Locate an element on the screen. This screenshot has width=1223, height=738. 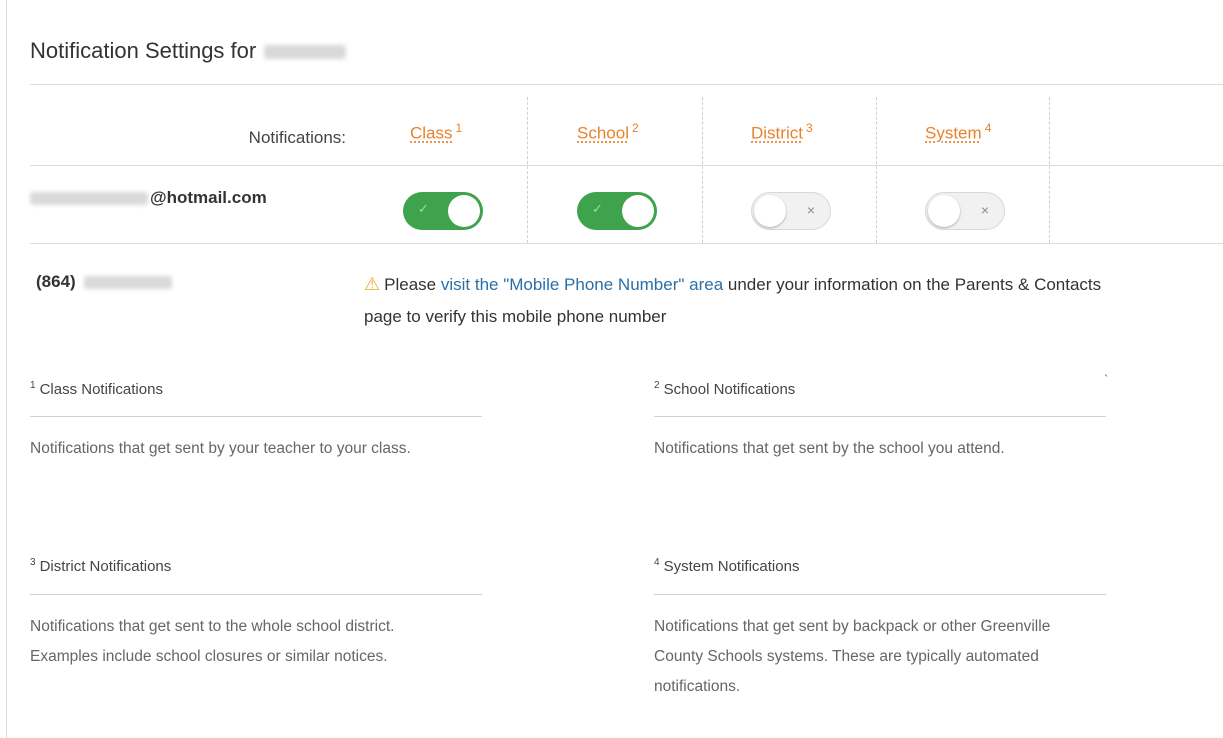
page-title: Notification Settings for is located at coordinates (188, 51).